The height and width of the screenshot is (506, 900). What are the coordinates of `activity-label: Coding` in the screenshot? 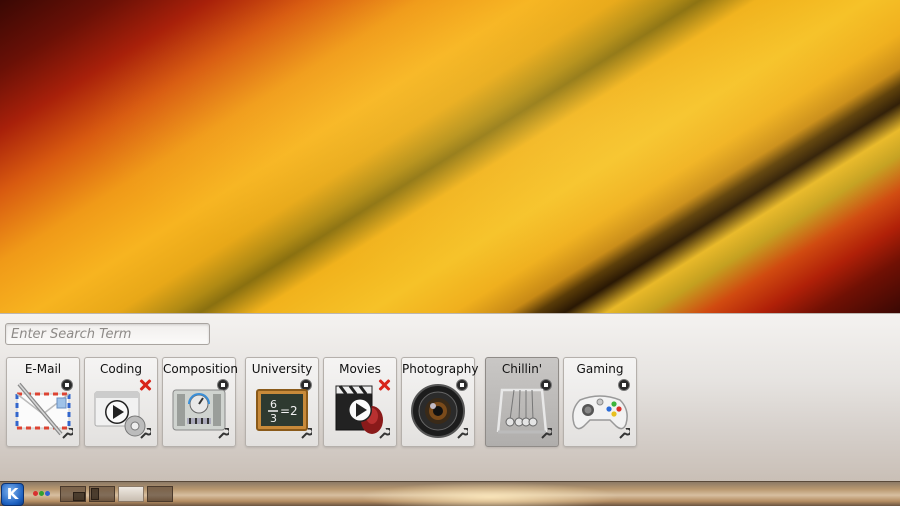 It's located at (121, 369).